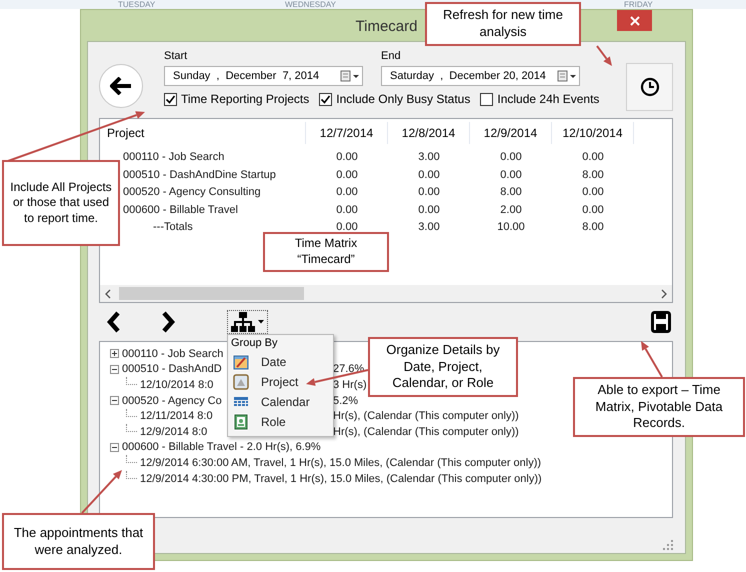  Describe the element at coordinates (176, 416) in the screenshot. I see `tree-item: 12/11/2014 8:0` at that location.